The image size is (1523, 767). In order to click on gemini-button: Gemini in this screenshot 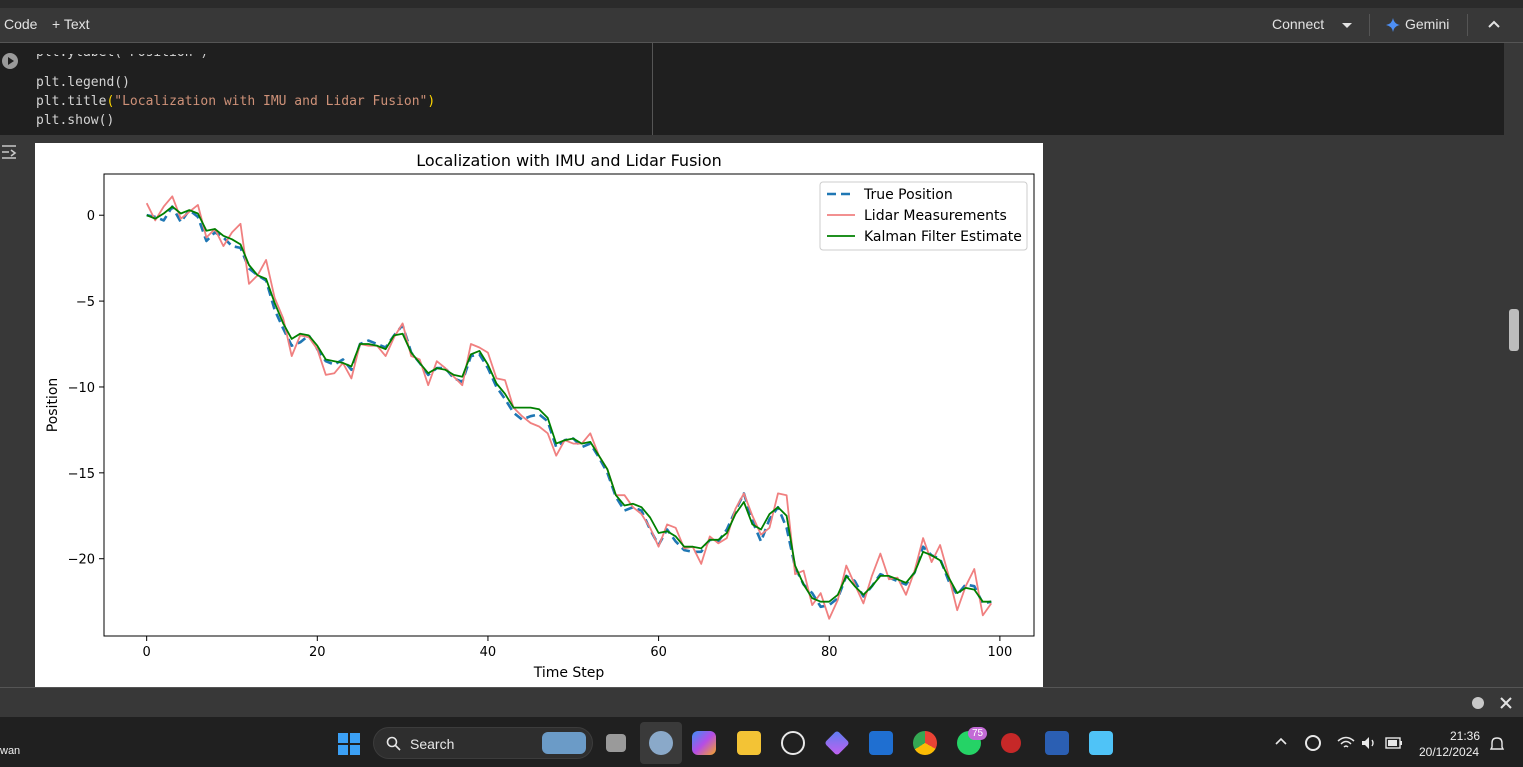, I will do `click(1427, 24)`.